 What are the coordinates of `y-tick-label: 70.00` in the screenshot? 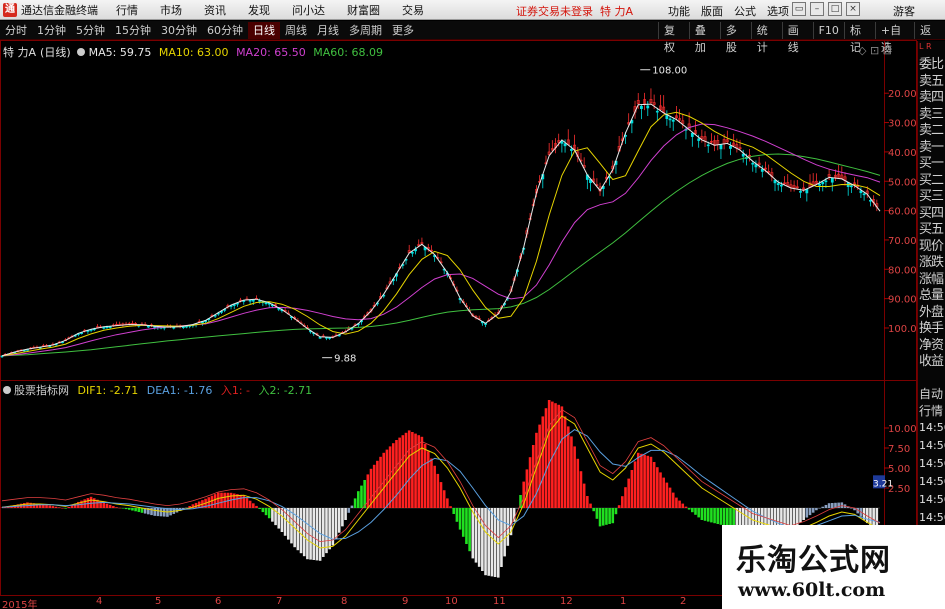 It's located at (902, 241).